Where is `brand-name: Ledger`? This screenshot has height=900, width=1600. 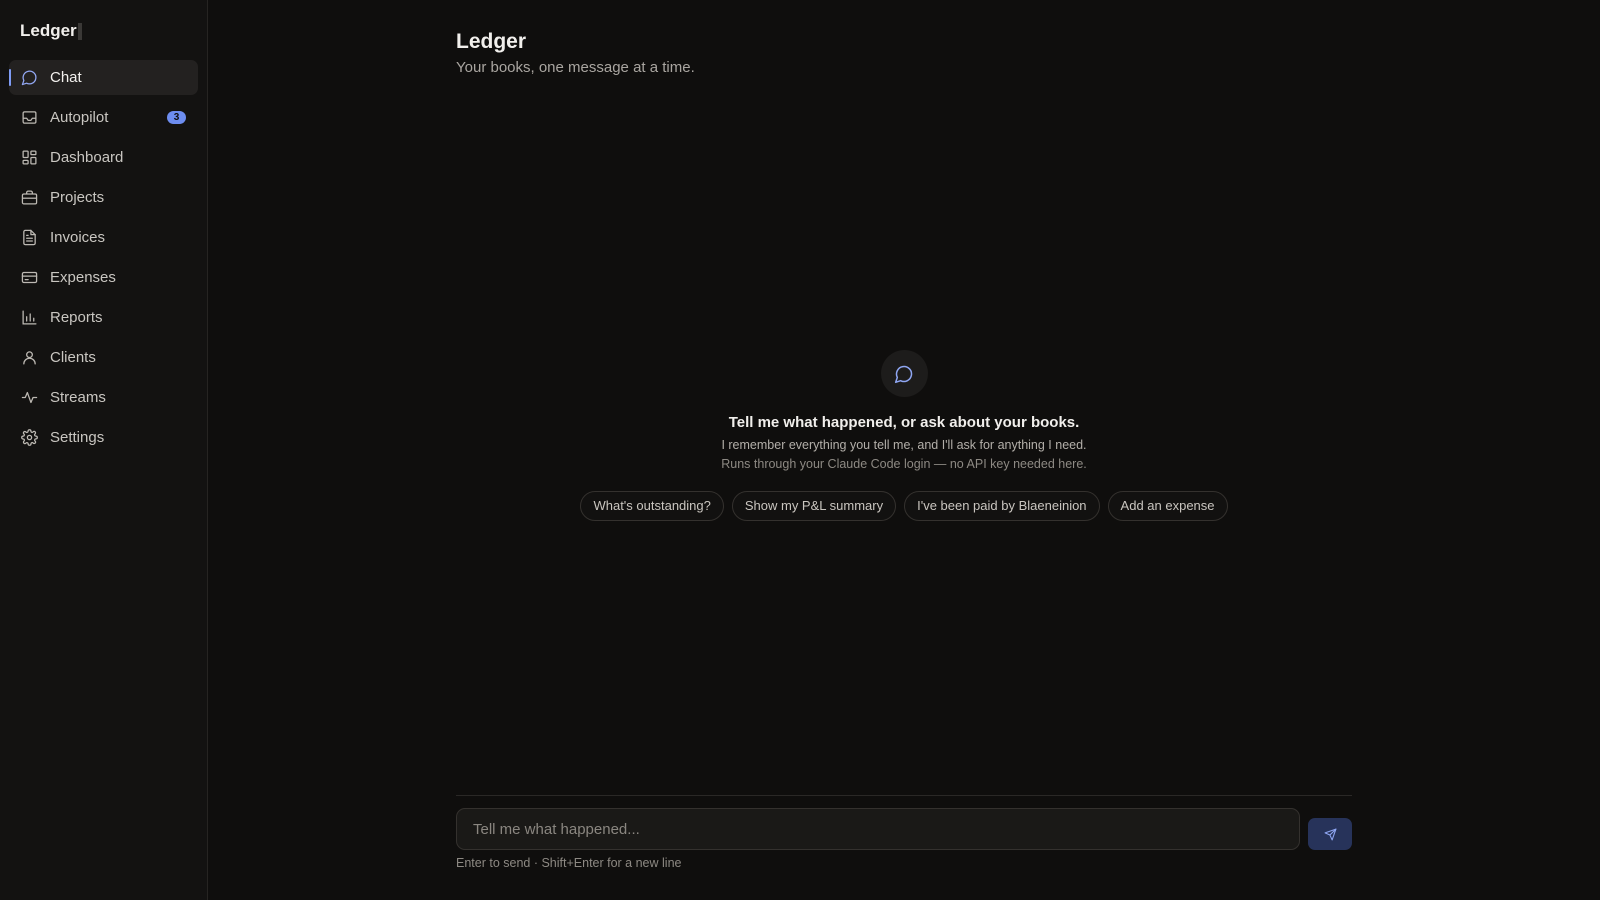
brand-name: Ledger is located at coordinates (48, 30).